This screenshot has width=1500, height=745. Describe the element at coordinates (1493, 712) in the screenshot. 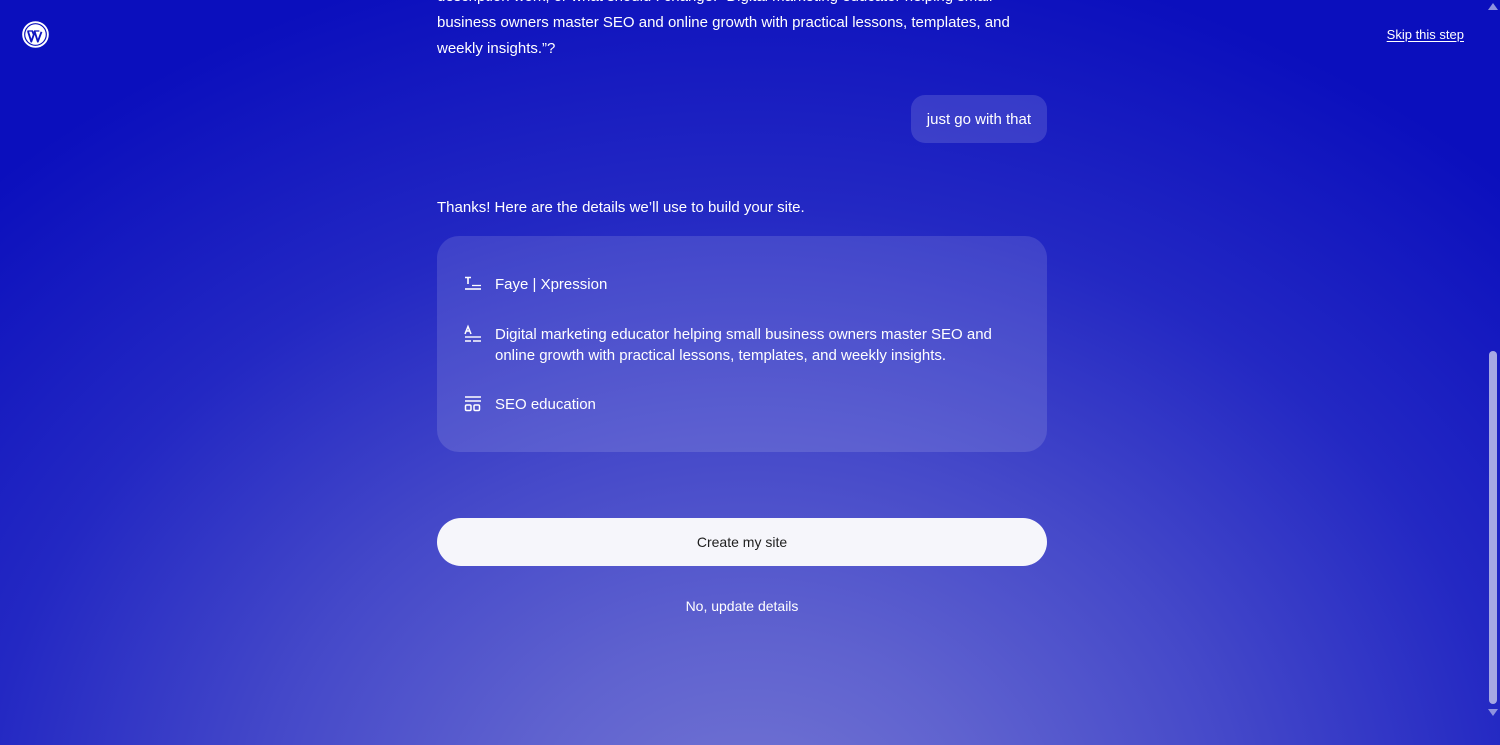

I see `scroll-down-arrow-icon` at that location.